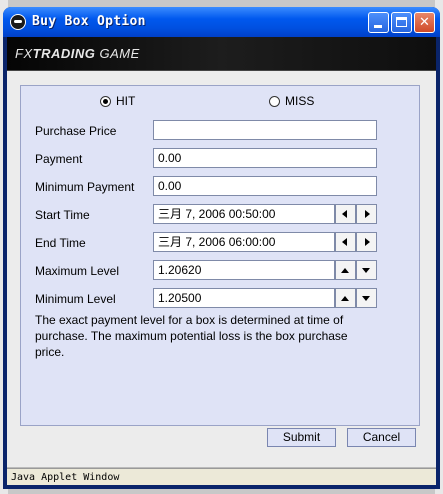 Image resolution: width=443 pixels, height=494 pixels. What do you see at coordinates (265, 130) in the screenshot?
I see `purchase-price-input` at bounding box center [265, 130].